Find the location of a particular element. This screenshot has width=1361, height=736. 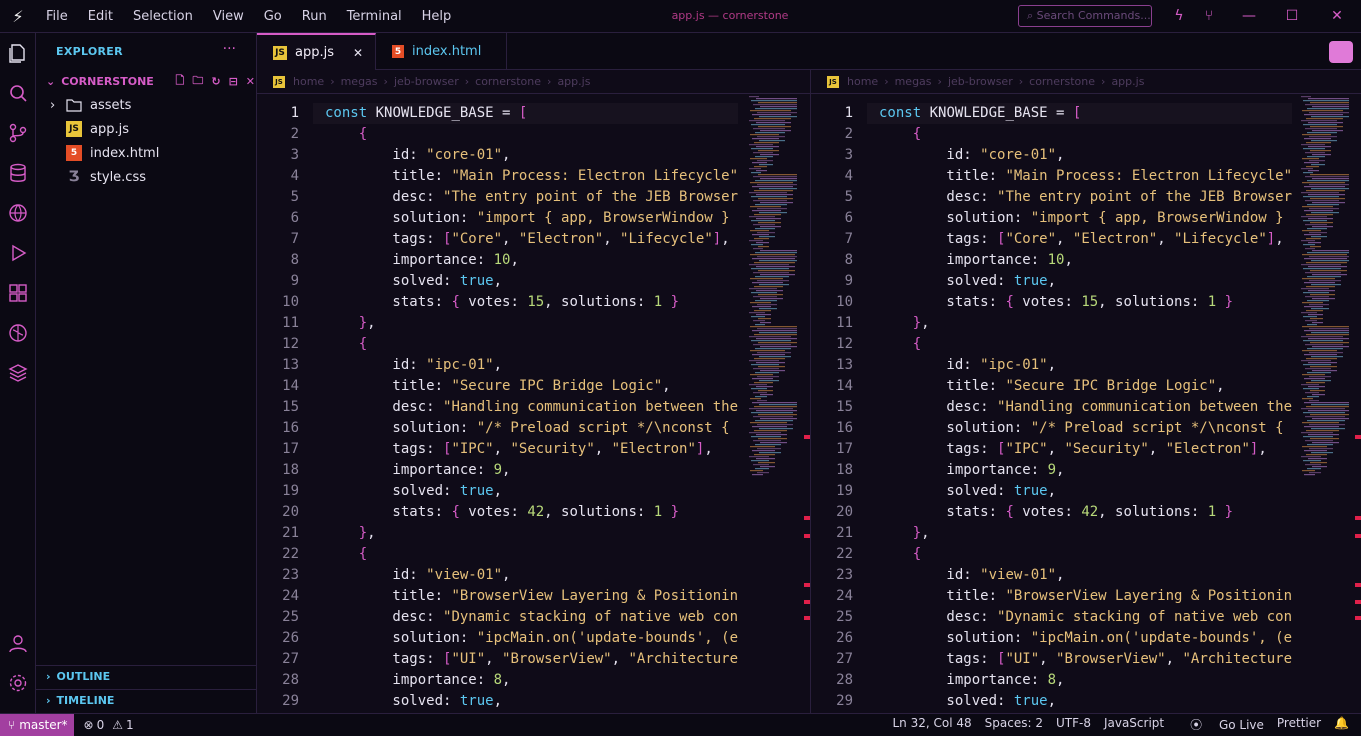

minimize-icon: — is located at coordinates (1249, 16).